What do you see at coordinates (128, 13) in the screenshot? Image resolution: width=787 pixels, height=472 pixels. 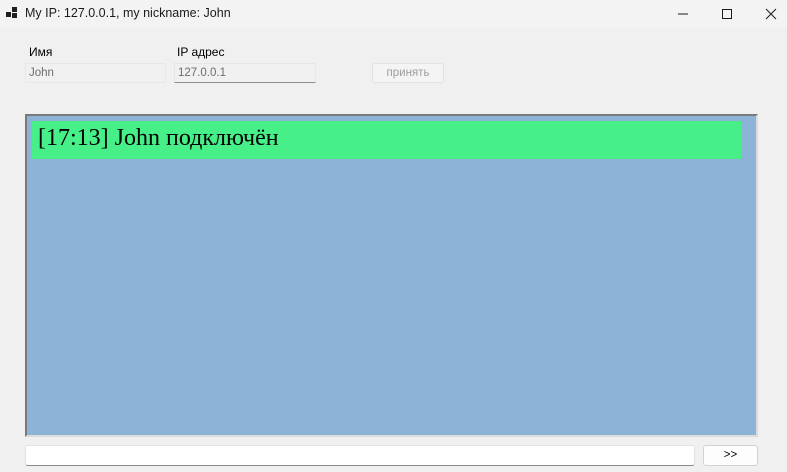 I see `window-title: My IP: 127.0.0.1, my nickname: John` at bounding box center [128, 13].